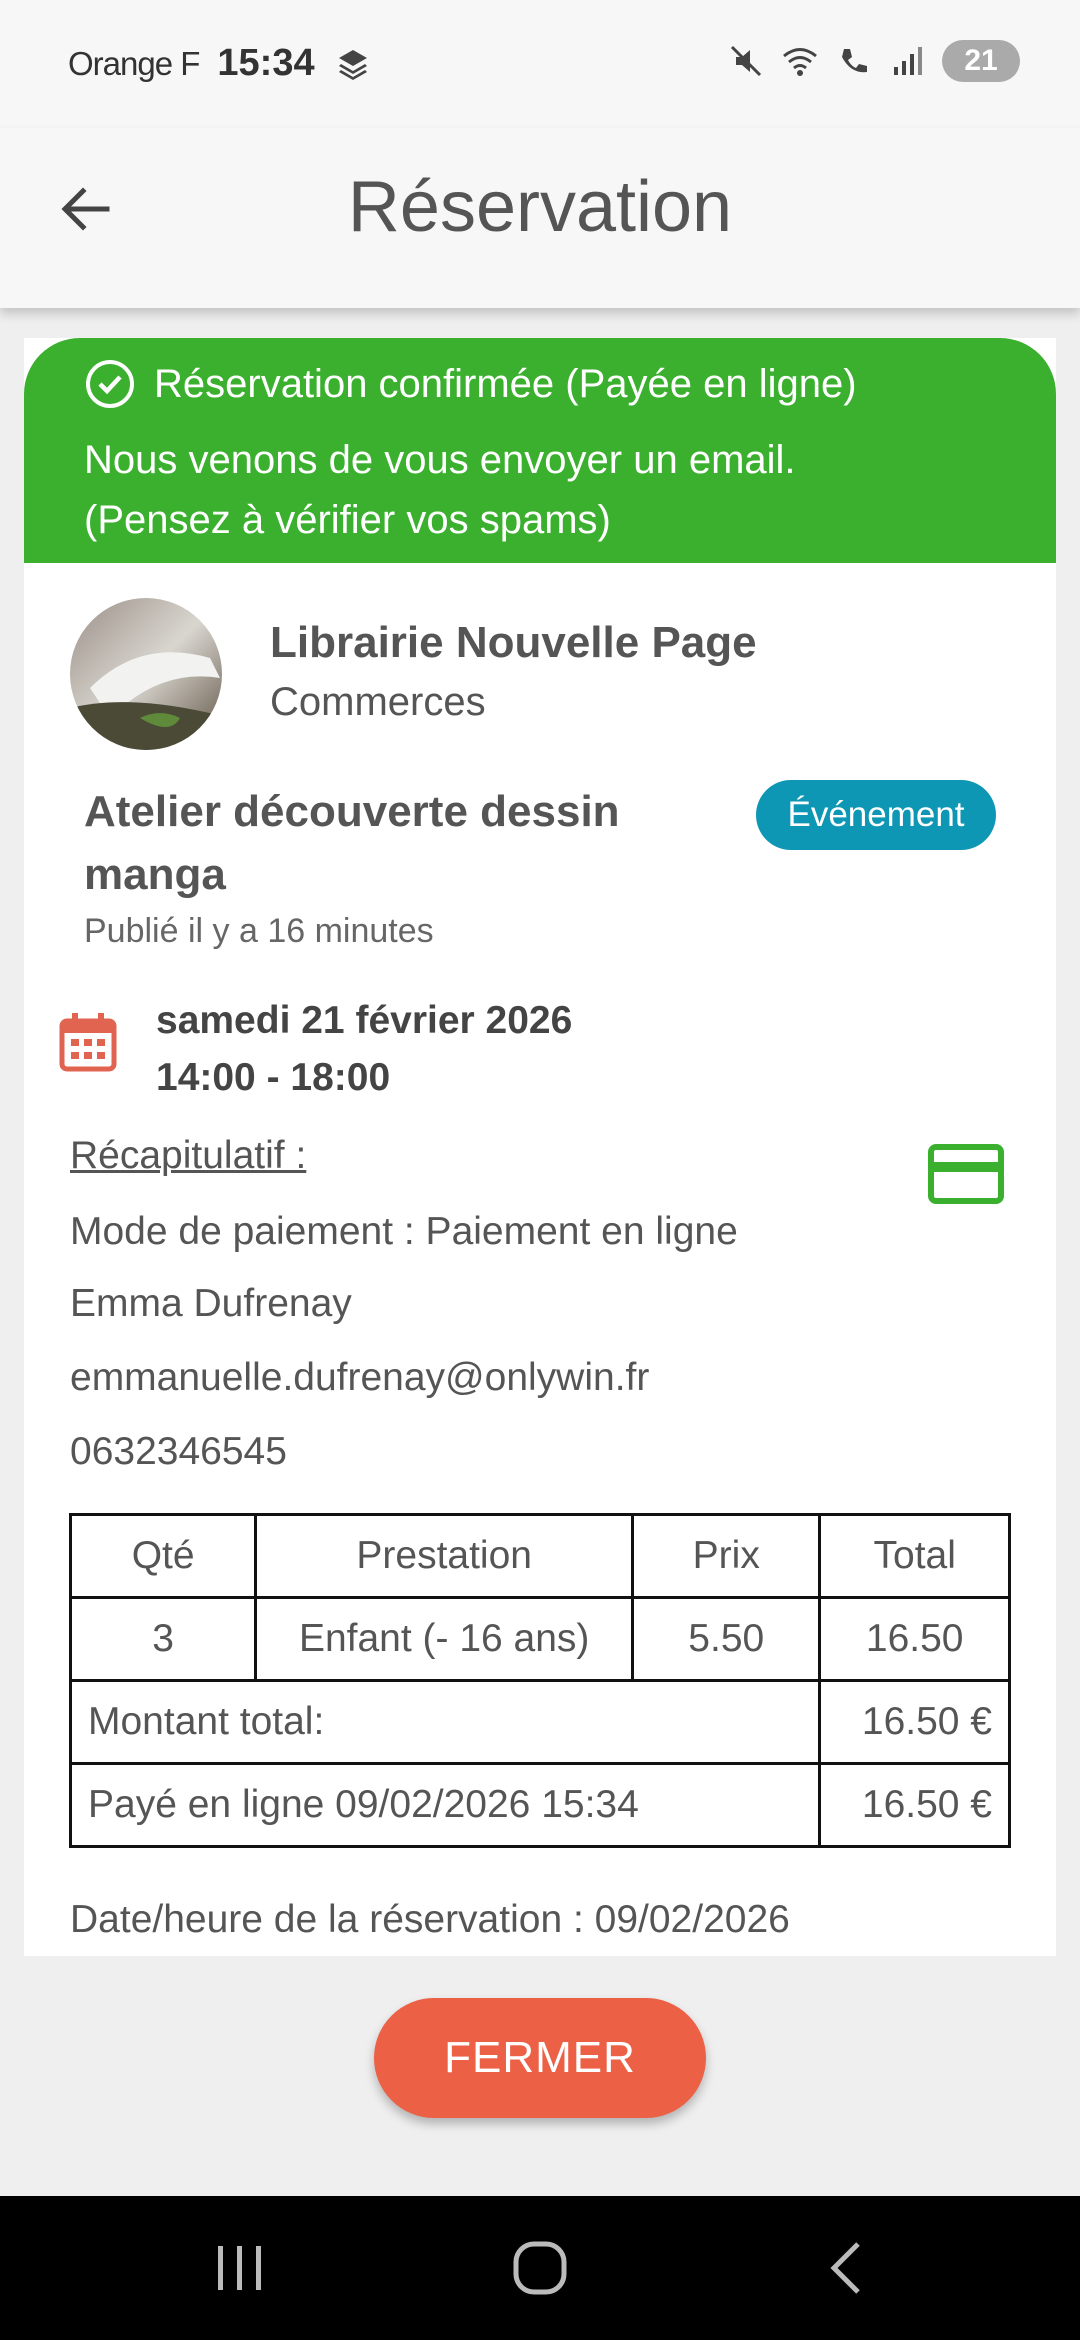 The image size is (1080, 2340). I want to click on event-title-line: manga, so click(155, 874).